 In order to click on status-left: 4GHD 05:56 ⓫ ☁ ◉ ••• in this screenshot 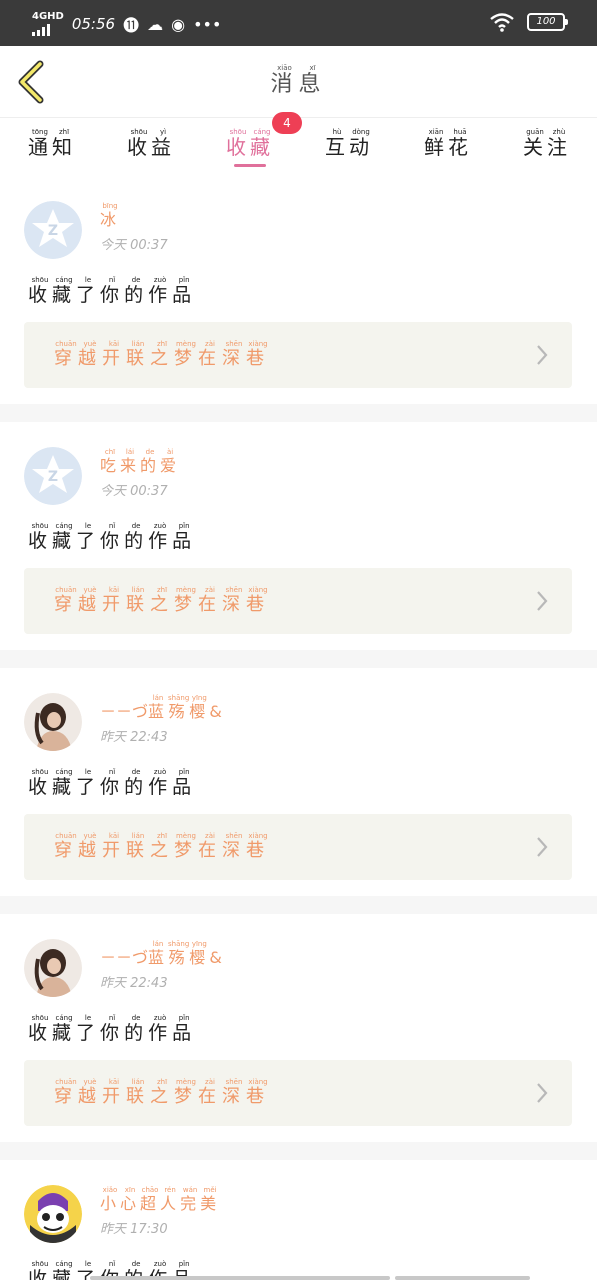, I will do `click(126, 24)`.